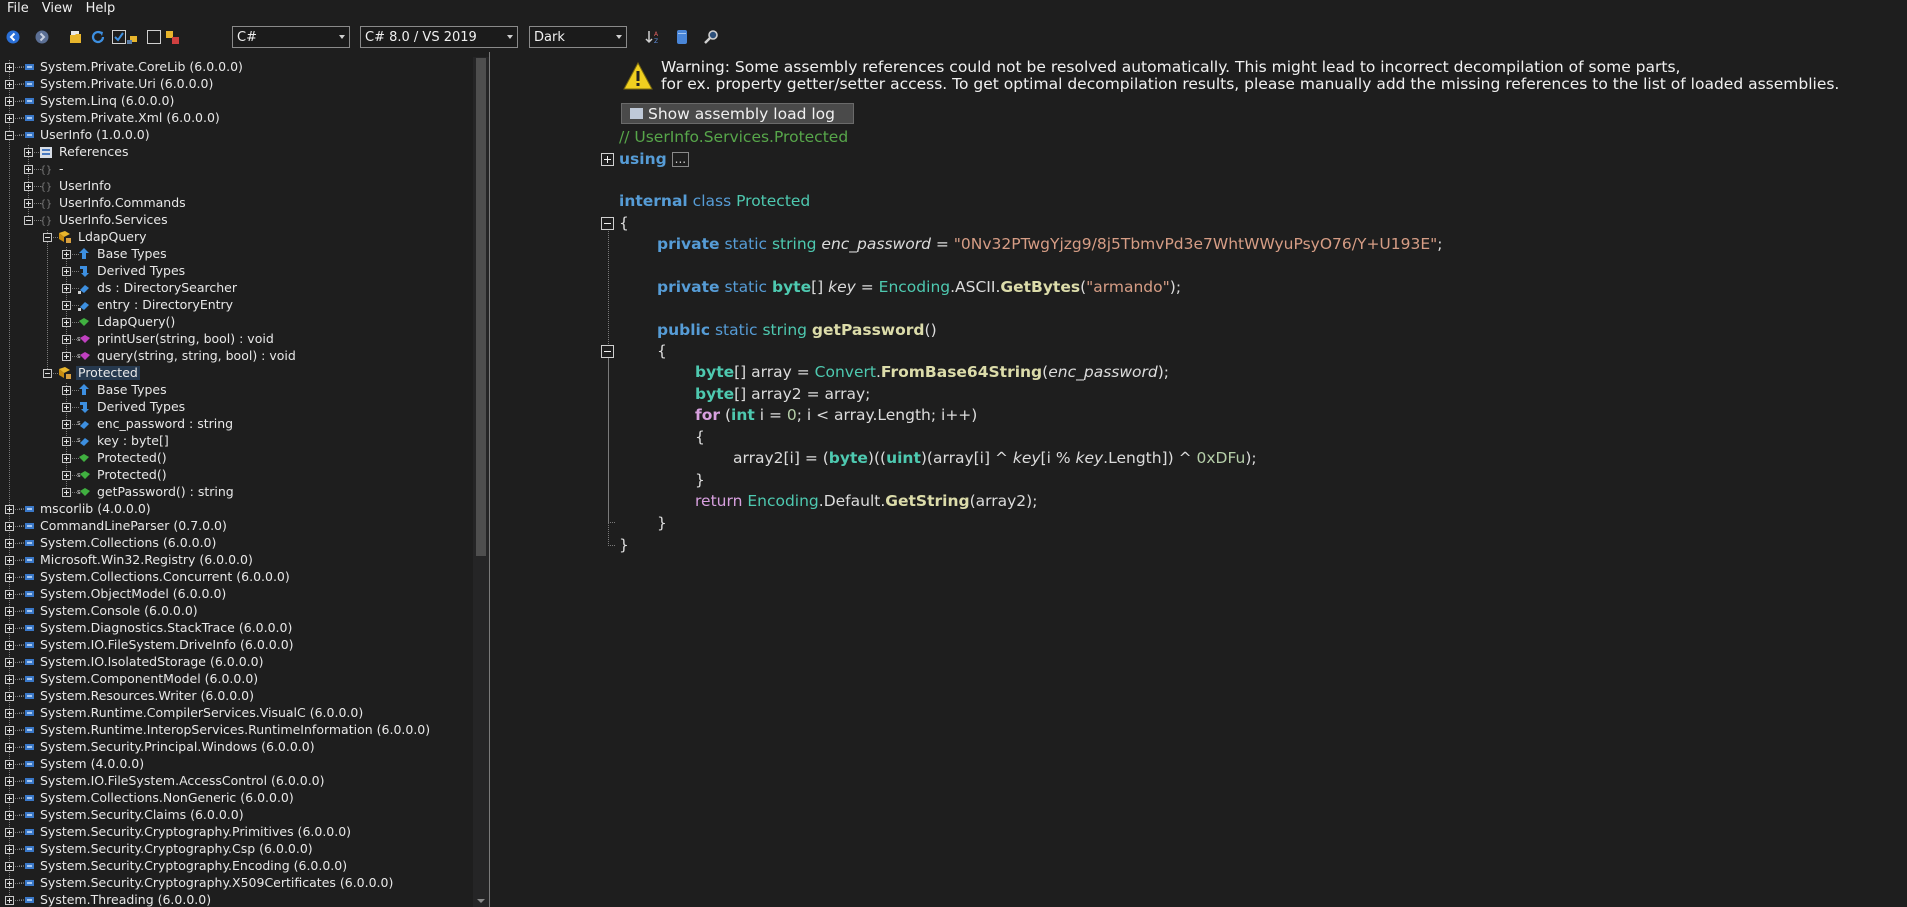  I want to click on show-compiler-generated-toggle, so click(172, 37).